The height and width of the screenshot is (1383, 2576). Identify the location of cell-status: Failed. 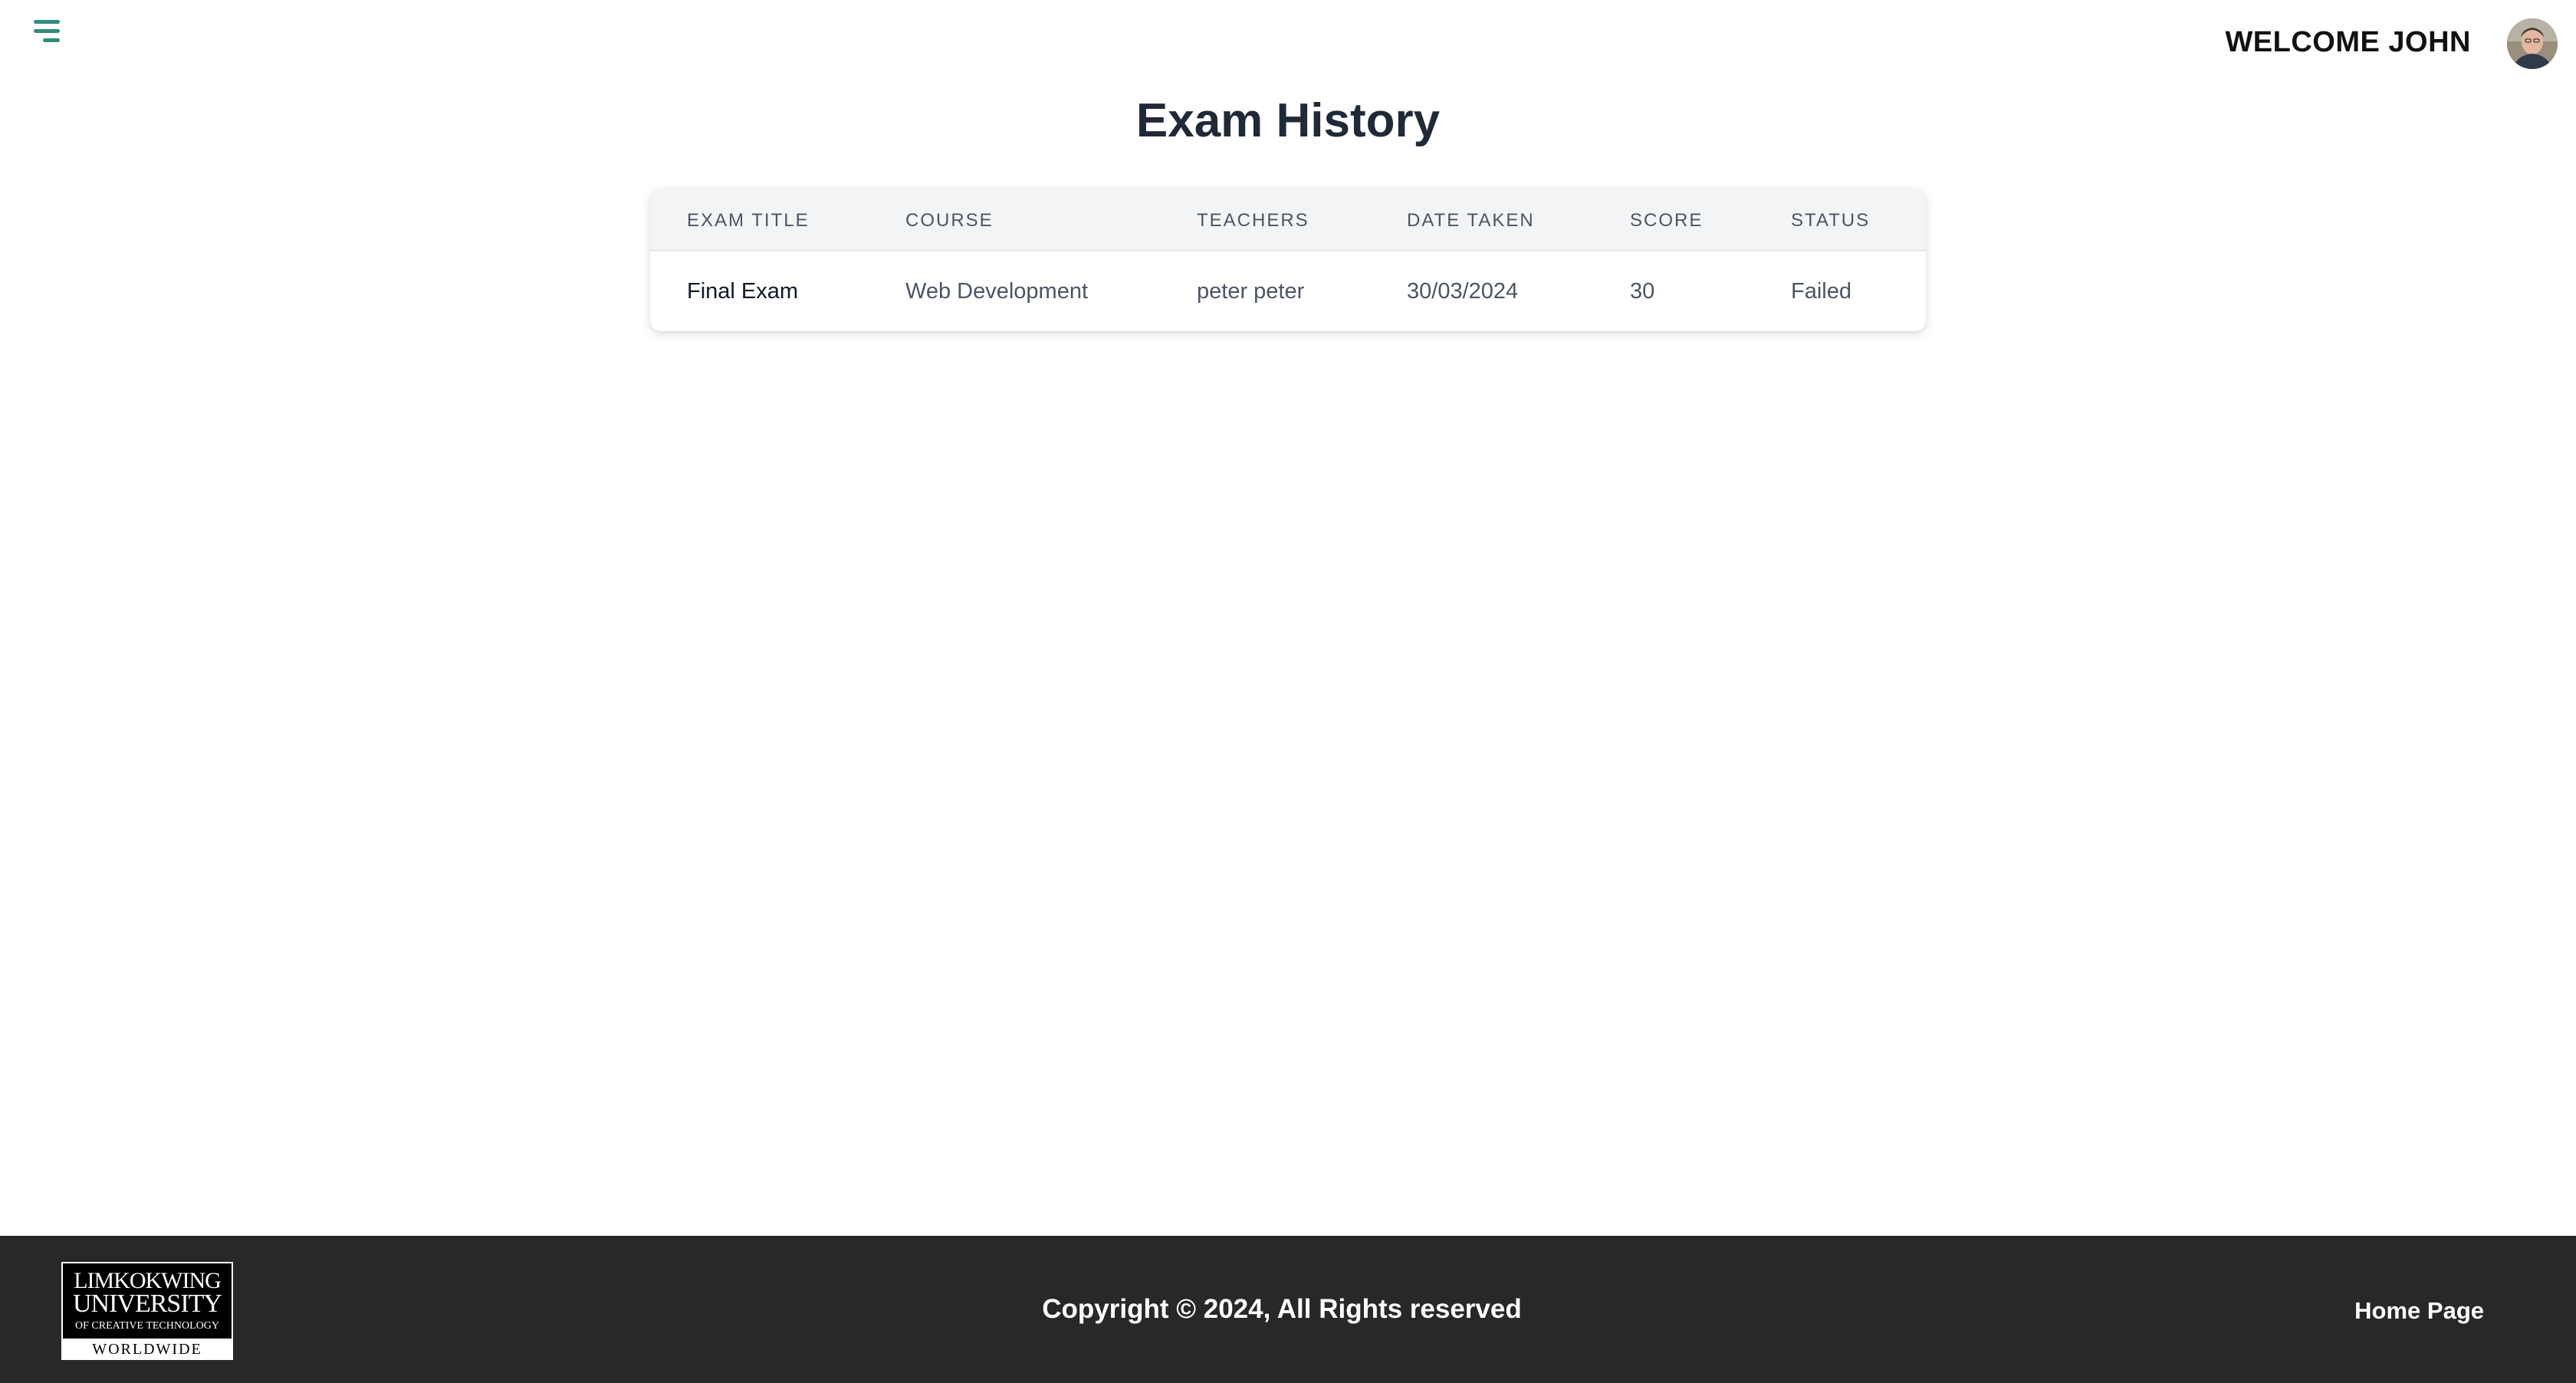
(1822, 291).